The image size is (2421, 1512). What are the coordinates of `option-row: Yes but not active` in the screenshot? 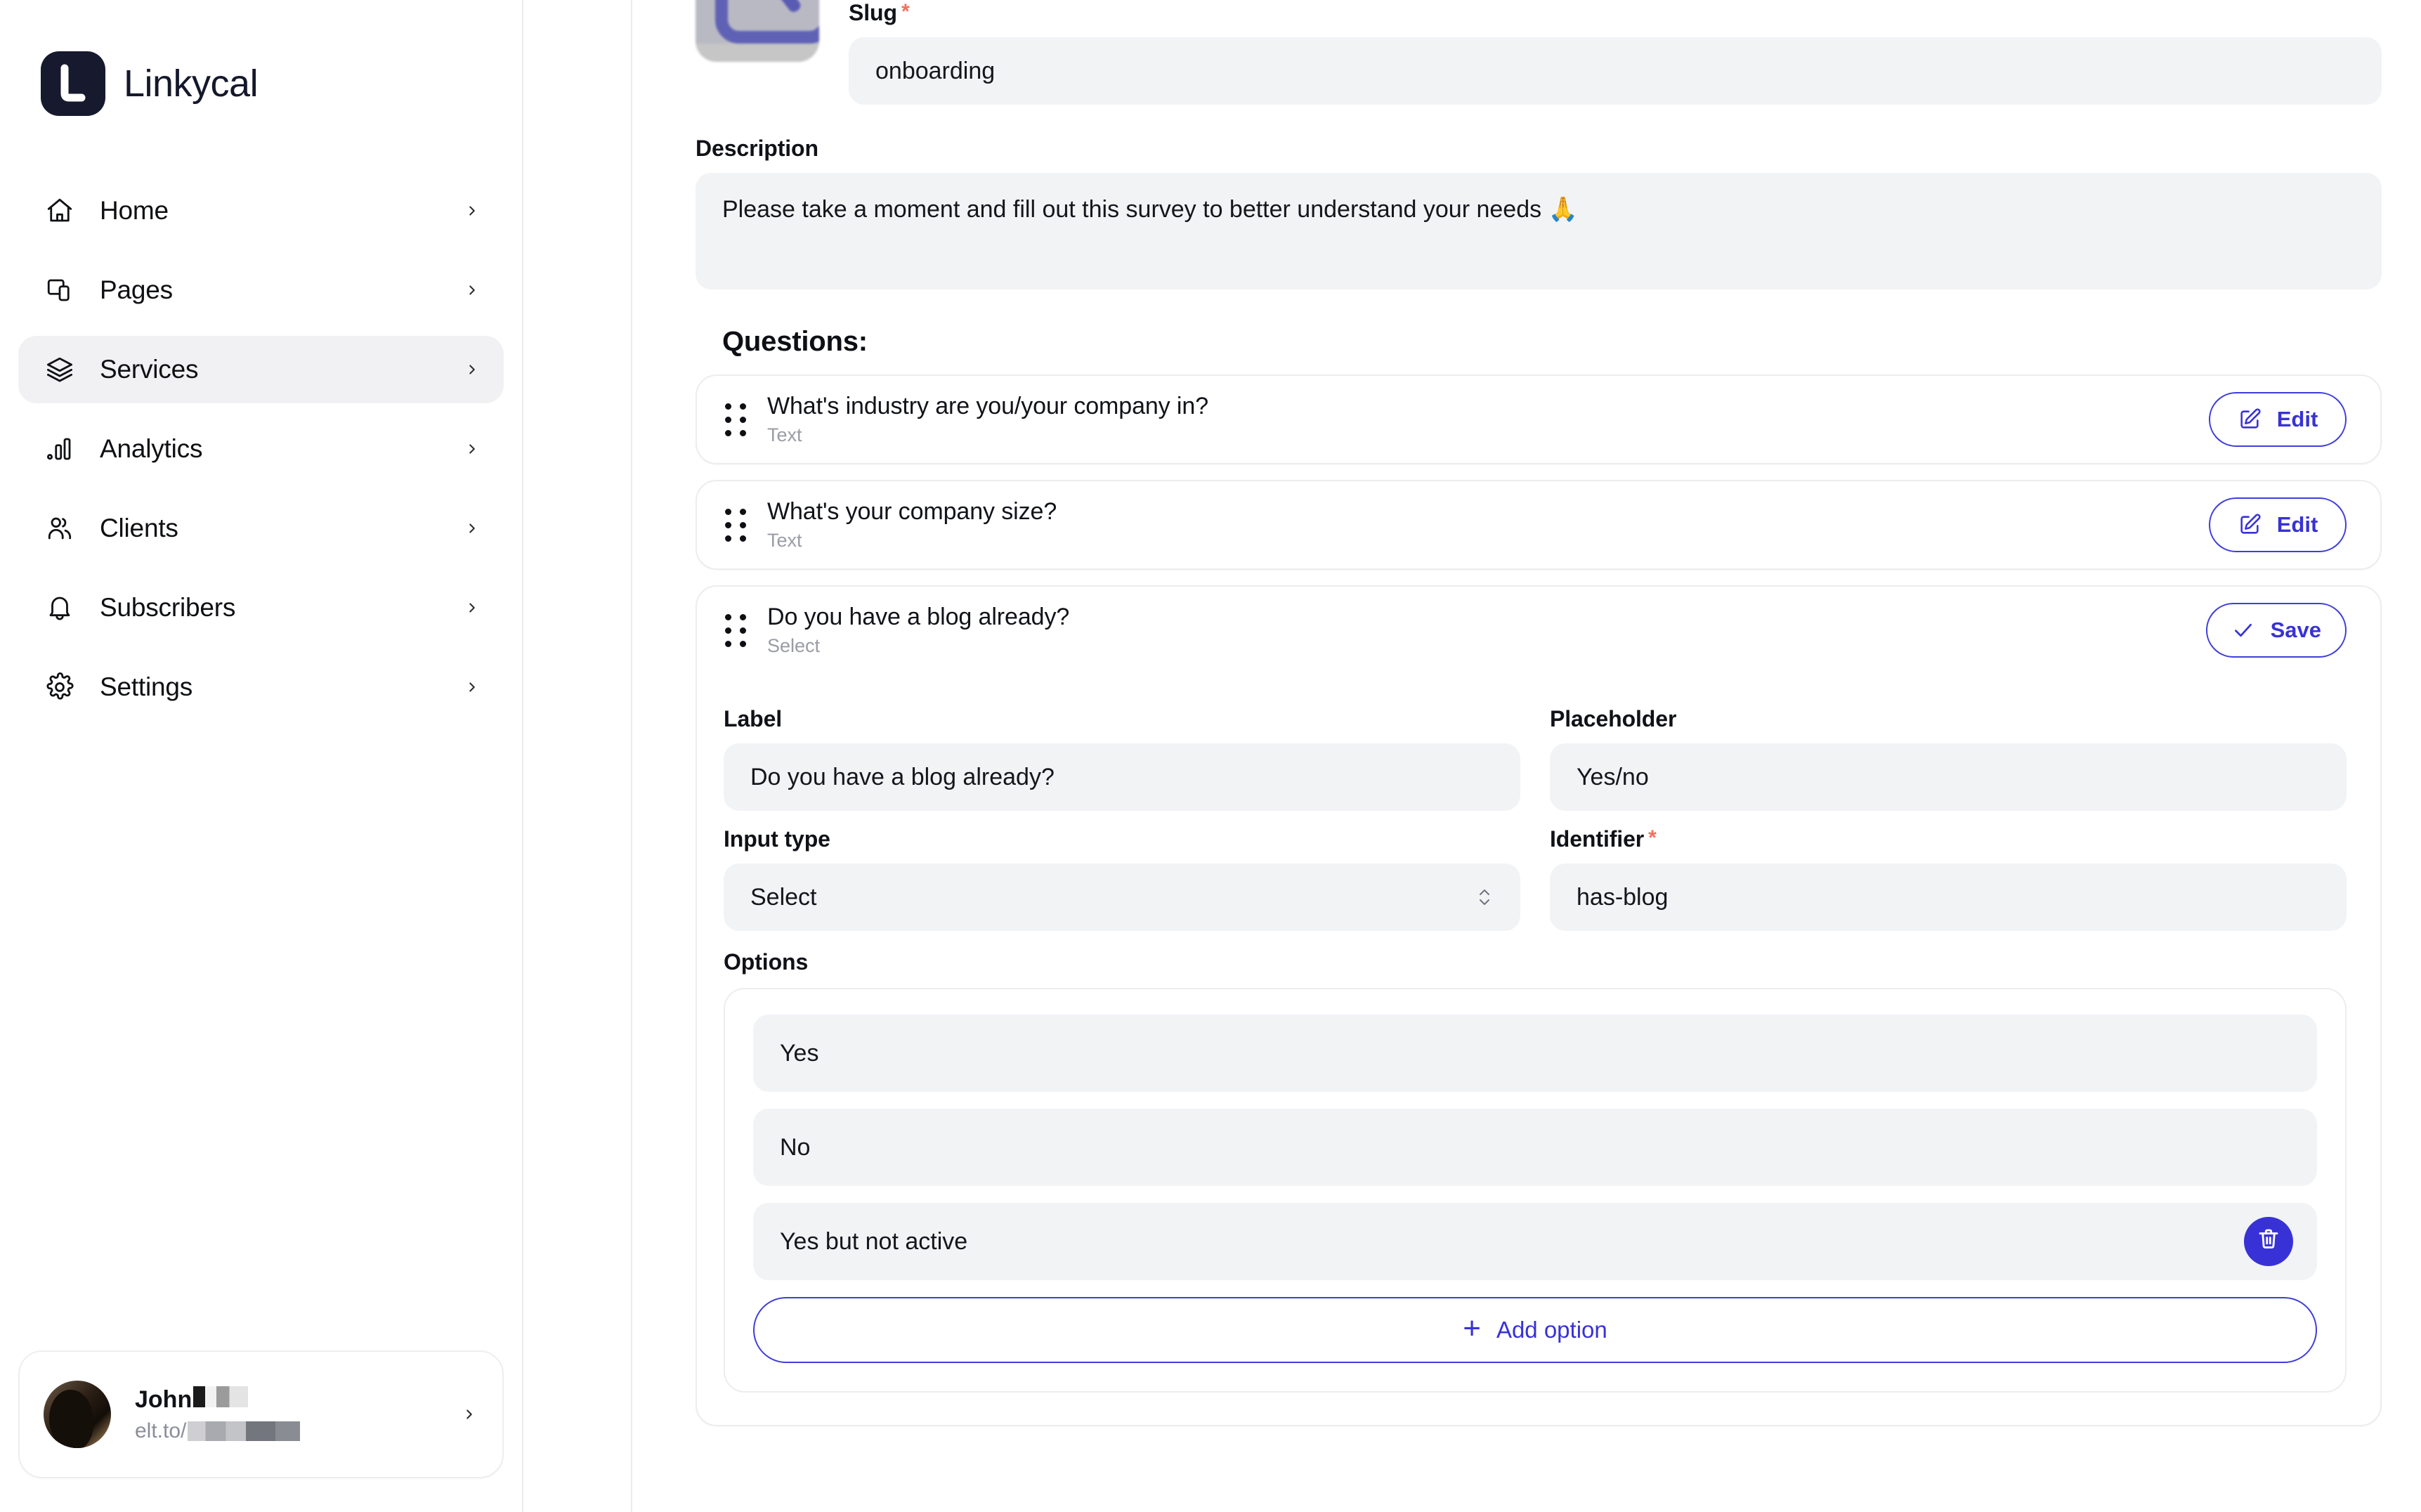 It's located at (1535, 1241).